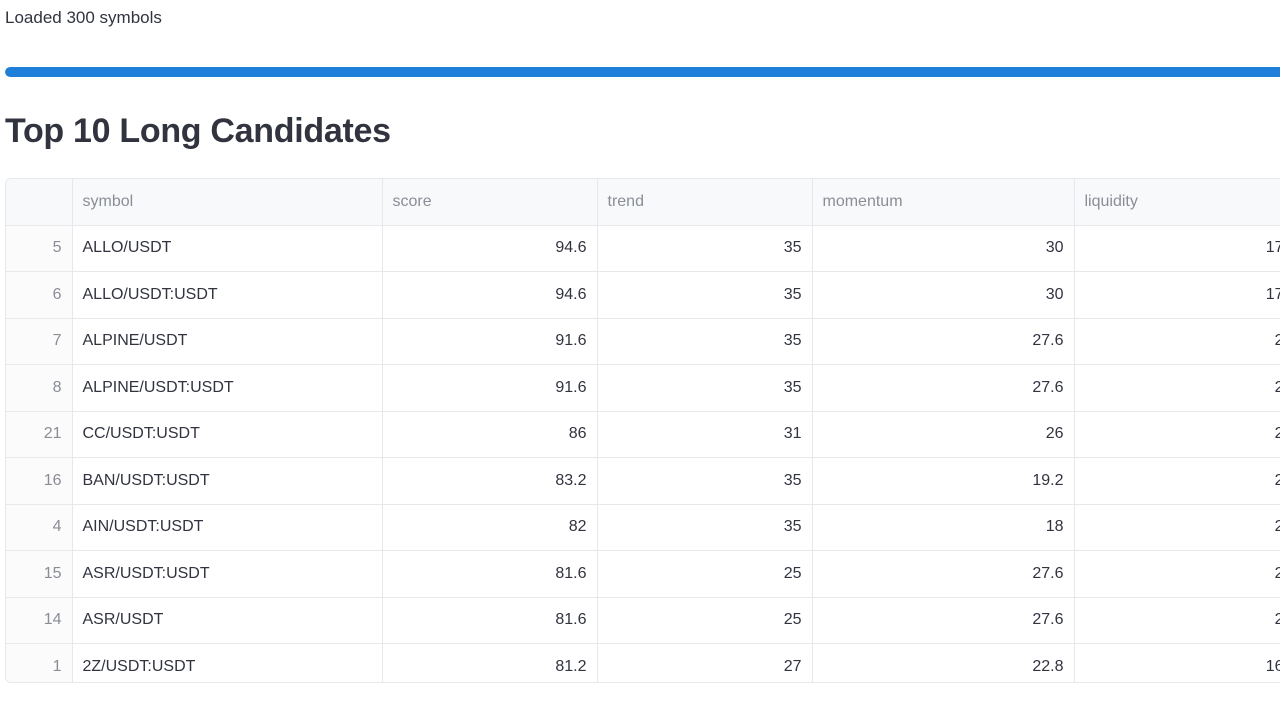  What do you see at coordinates (490, 202) in the screenshot?
I see `column-header-score: score` at bounding box center [490, 202].